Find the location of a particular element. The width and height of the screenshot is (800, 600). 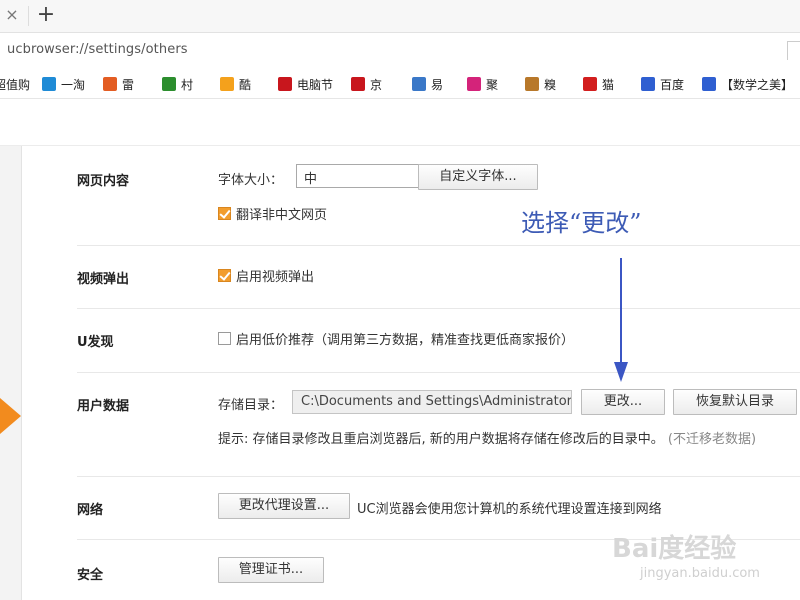

section-title: 安全 is located at coordinates (90, 575).